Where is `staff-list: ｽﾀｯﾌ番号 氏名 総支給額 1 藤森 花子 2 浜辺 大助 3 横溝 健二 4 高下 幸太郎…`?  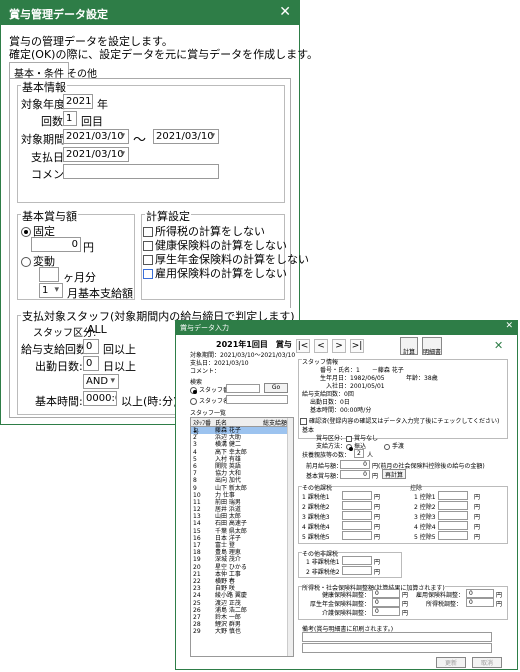 staff-list: ｽﾀｯﾌ番号 氏名 総支給額 1 藤森 花子 2 浜辺 大助 3 横溝 健二 4 高下 幸太郎… is located at coordinates (242, 537).